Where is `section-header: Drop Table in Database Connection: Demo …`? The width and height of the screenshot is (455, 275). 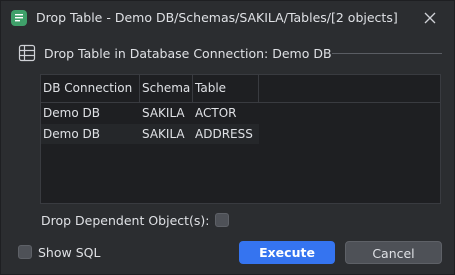 section-header: Drop Table in Database Connection: Demo … is located at coordinates (230, 54).